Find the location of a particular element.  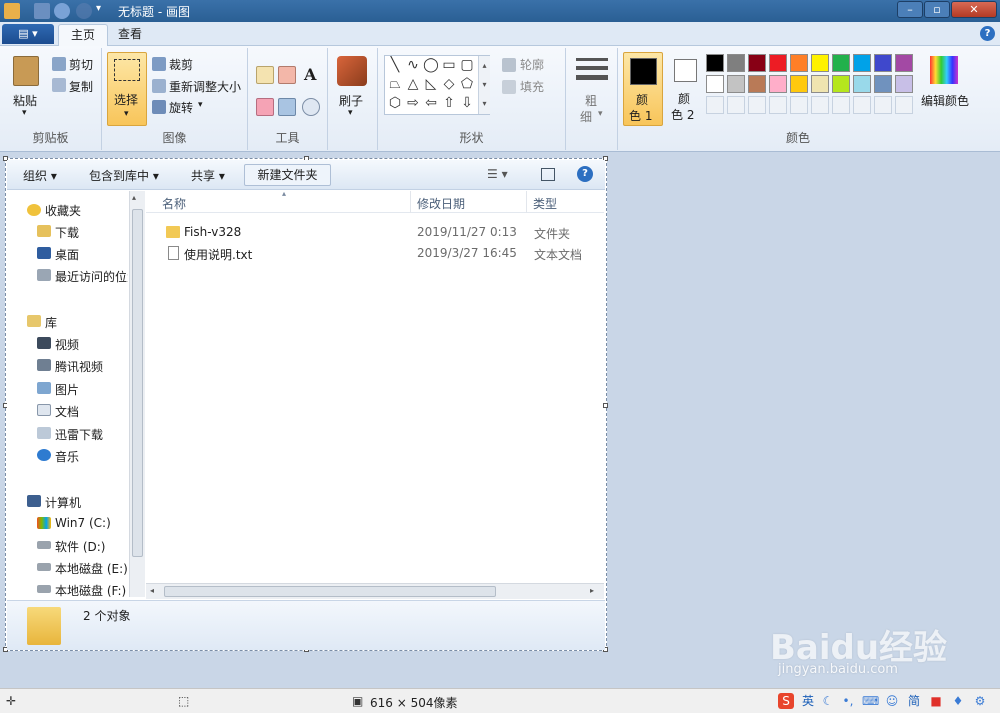

left-arrow-shape-icon: ⇦ is located at coordinates (431, 103).